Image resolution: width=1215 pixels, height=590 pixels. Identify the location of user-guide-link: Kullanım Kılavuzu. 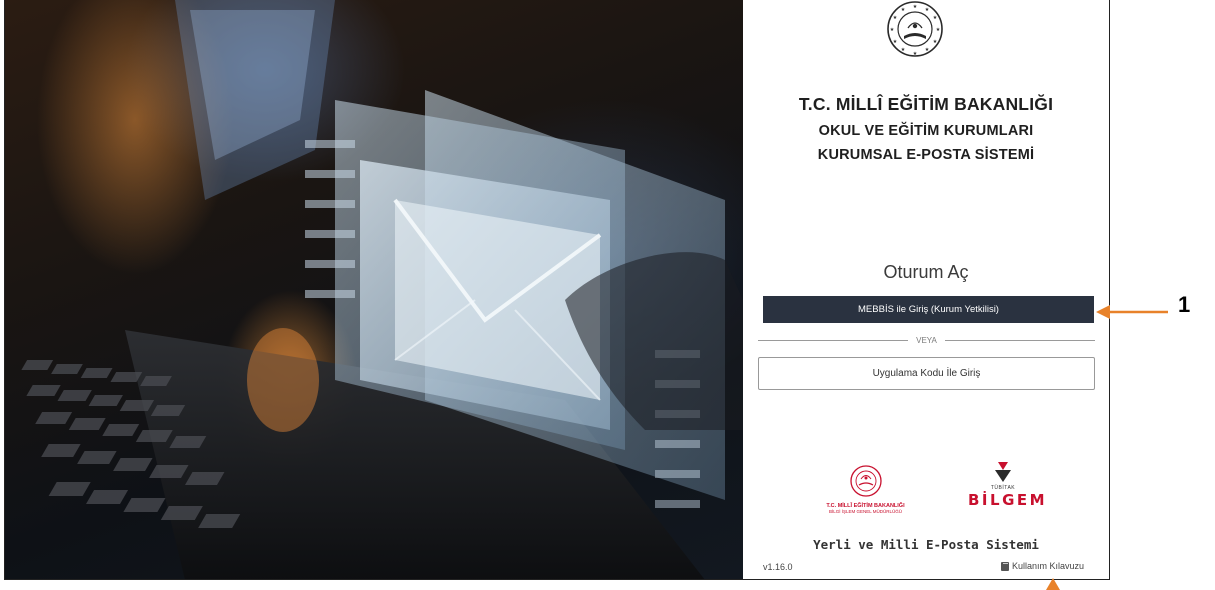
(1042, 566).